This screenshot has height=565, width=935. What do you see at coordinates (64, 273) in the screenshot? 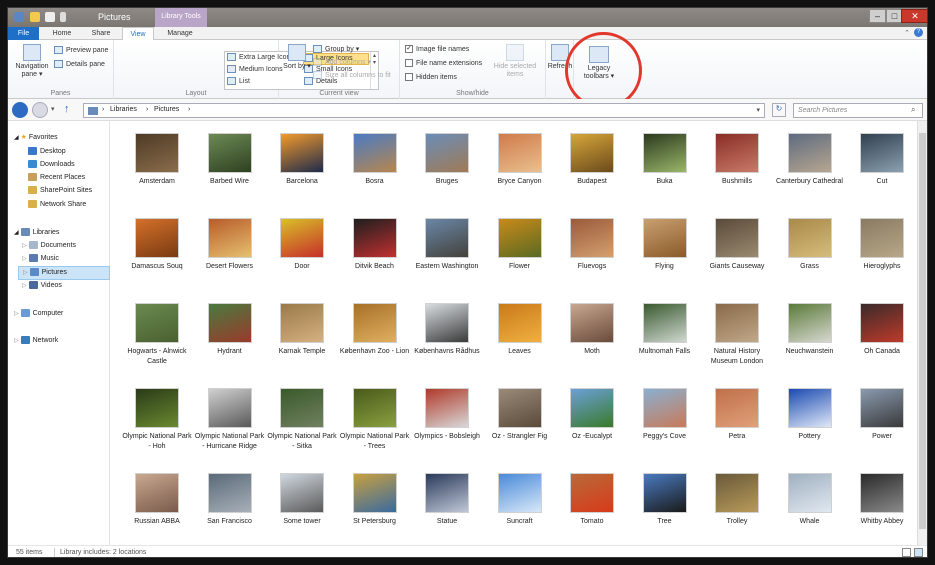
I see `nav-item-pictures: ▷ Pictures` at bounding box center [64, 273].